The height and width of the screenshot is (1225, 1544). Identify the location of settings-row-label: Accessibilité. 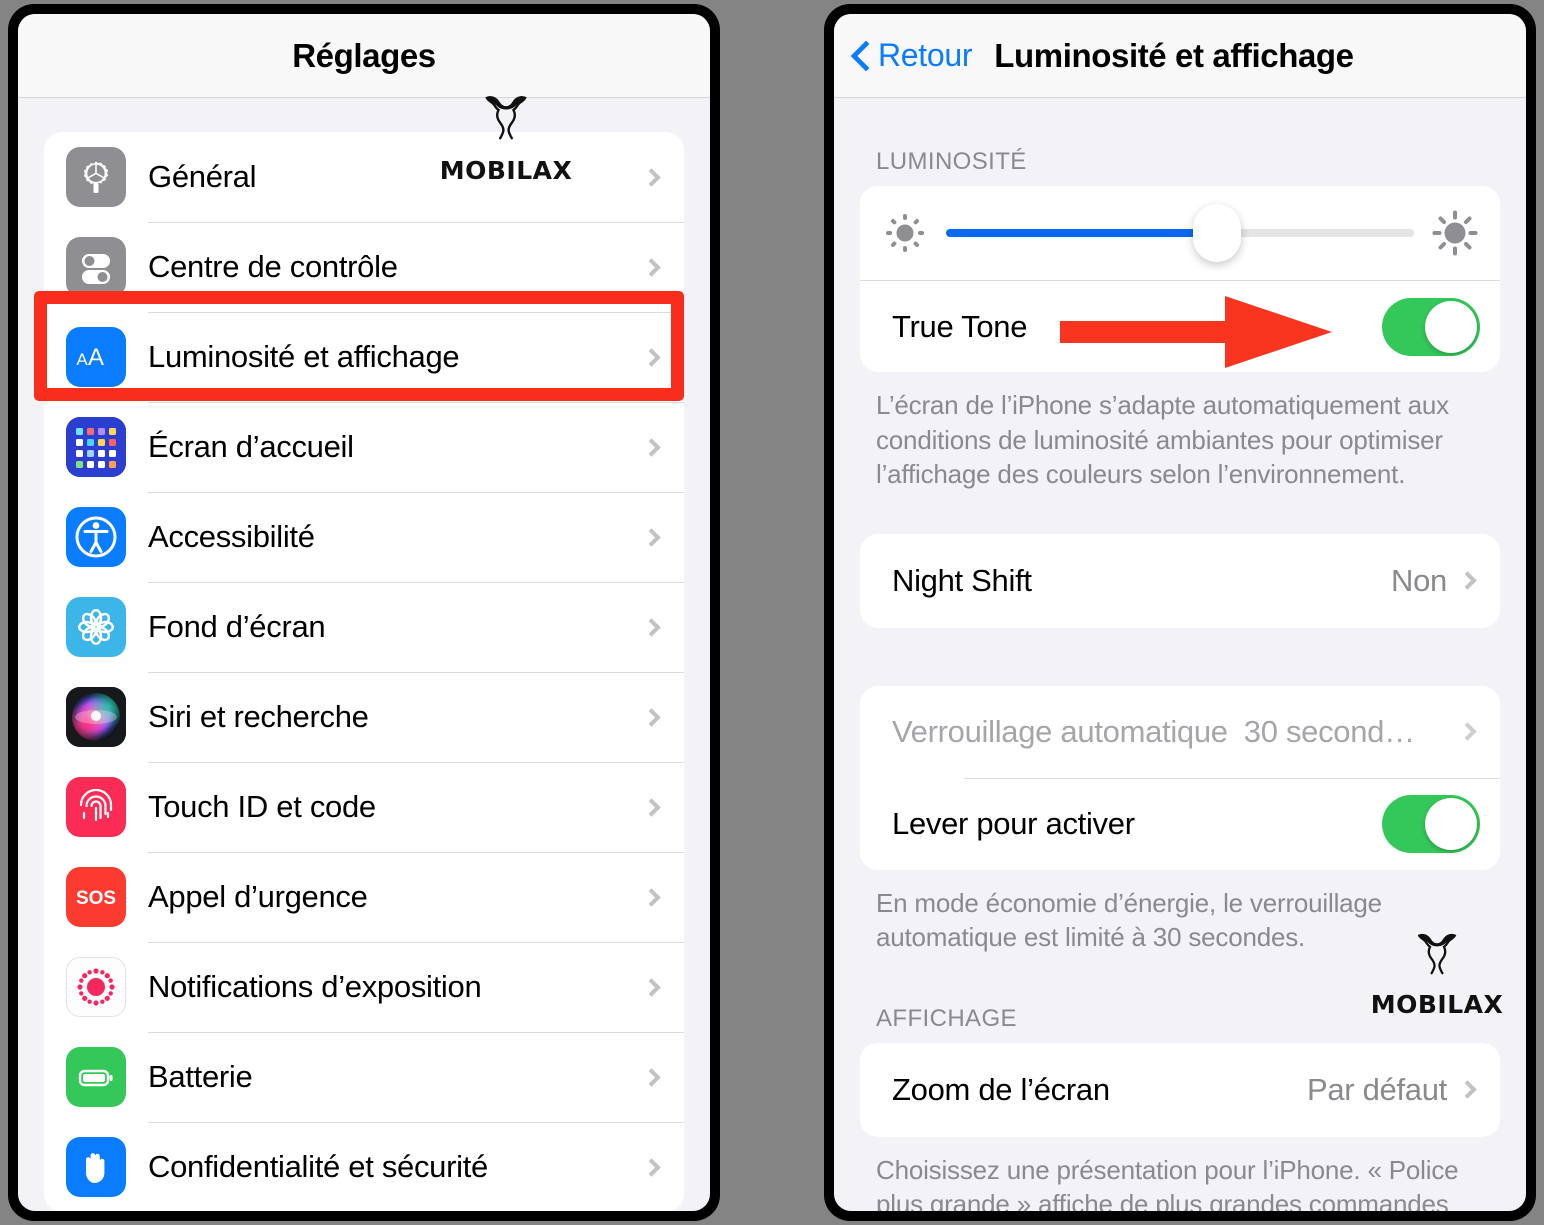
(231, 536).